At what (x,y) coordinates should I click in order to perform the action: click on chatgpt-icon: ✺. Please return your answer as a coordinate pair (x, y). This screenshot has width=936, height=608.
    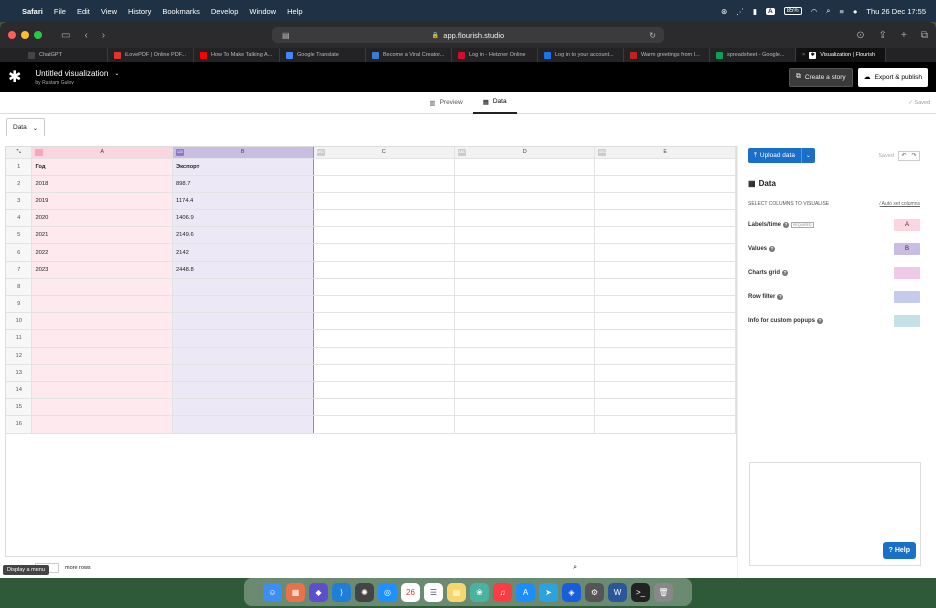
    Looking at the image, I should click on (364, 592).